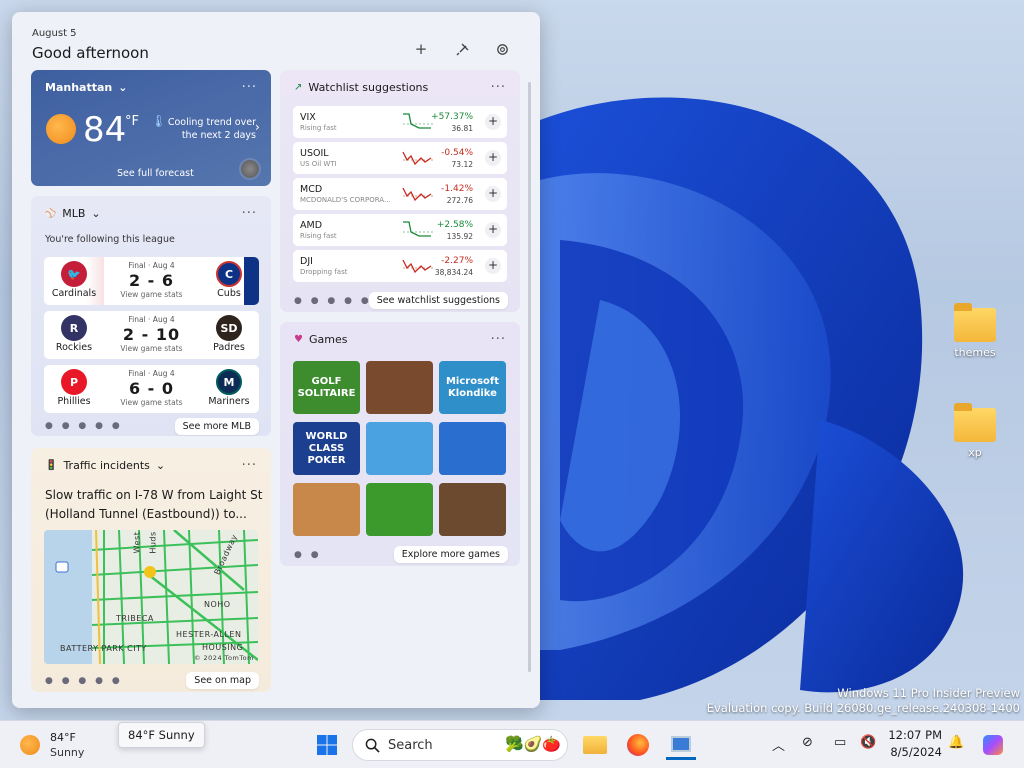  I want to click on padres-logo-icon: SD, so click(229, 328).